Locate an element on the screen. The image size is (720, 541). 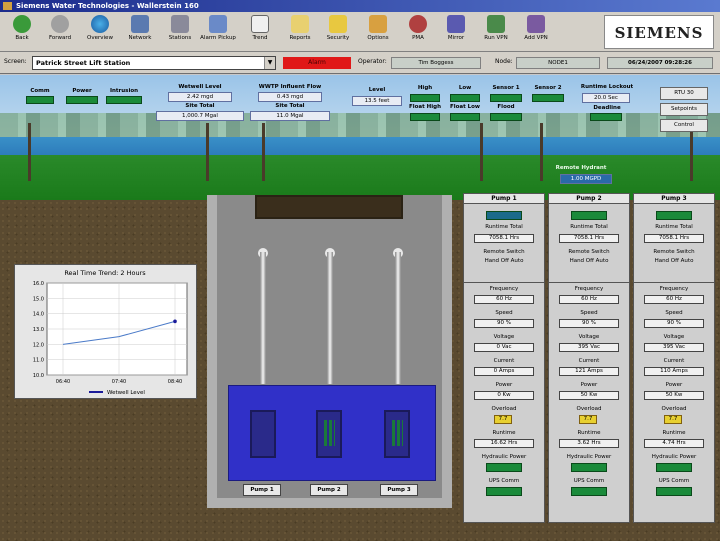
y-tick-label: 12.0 is located at coordinates (38, 345).